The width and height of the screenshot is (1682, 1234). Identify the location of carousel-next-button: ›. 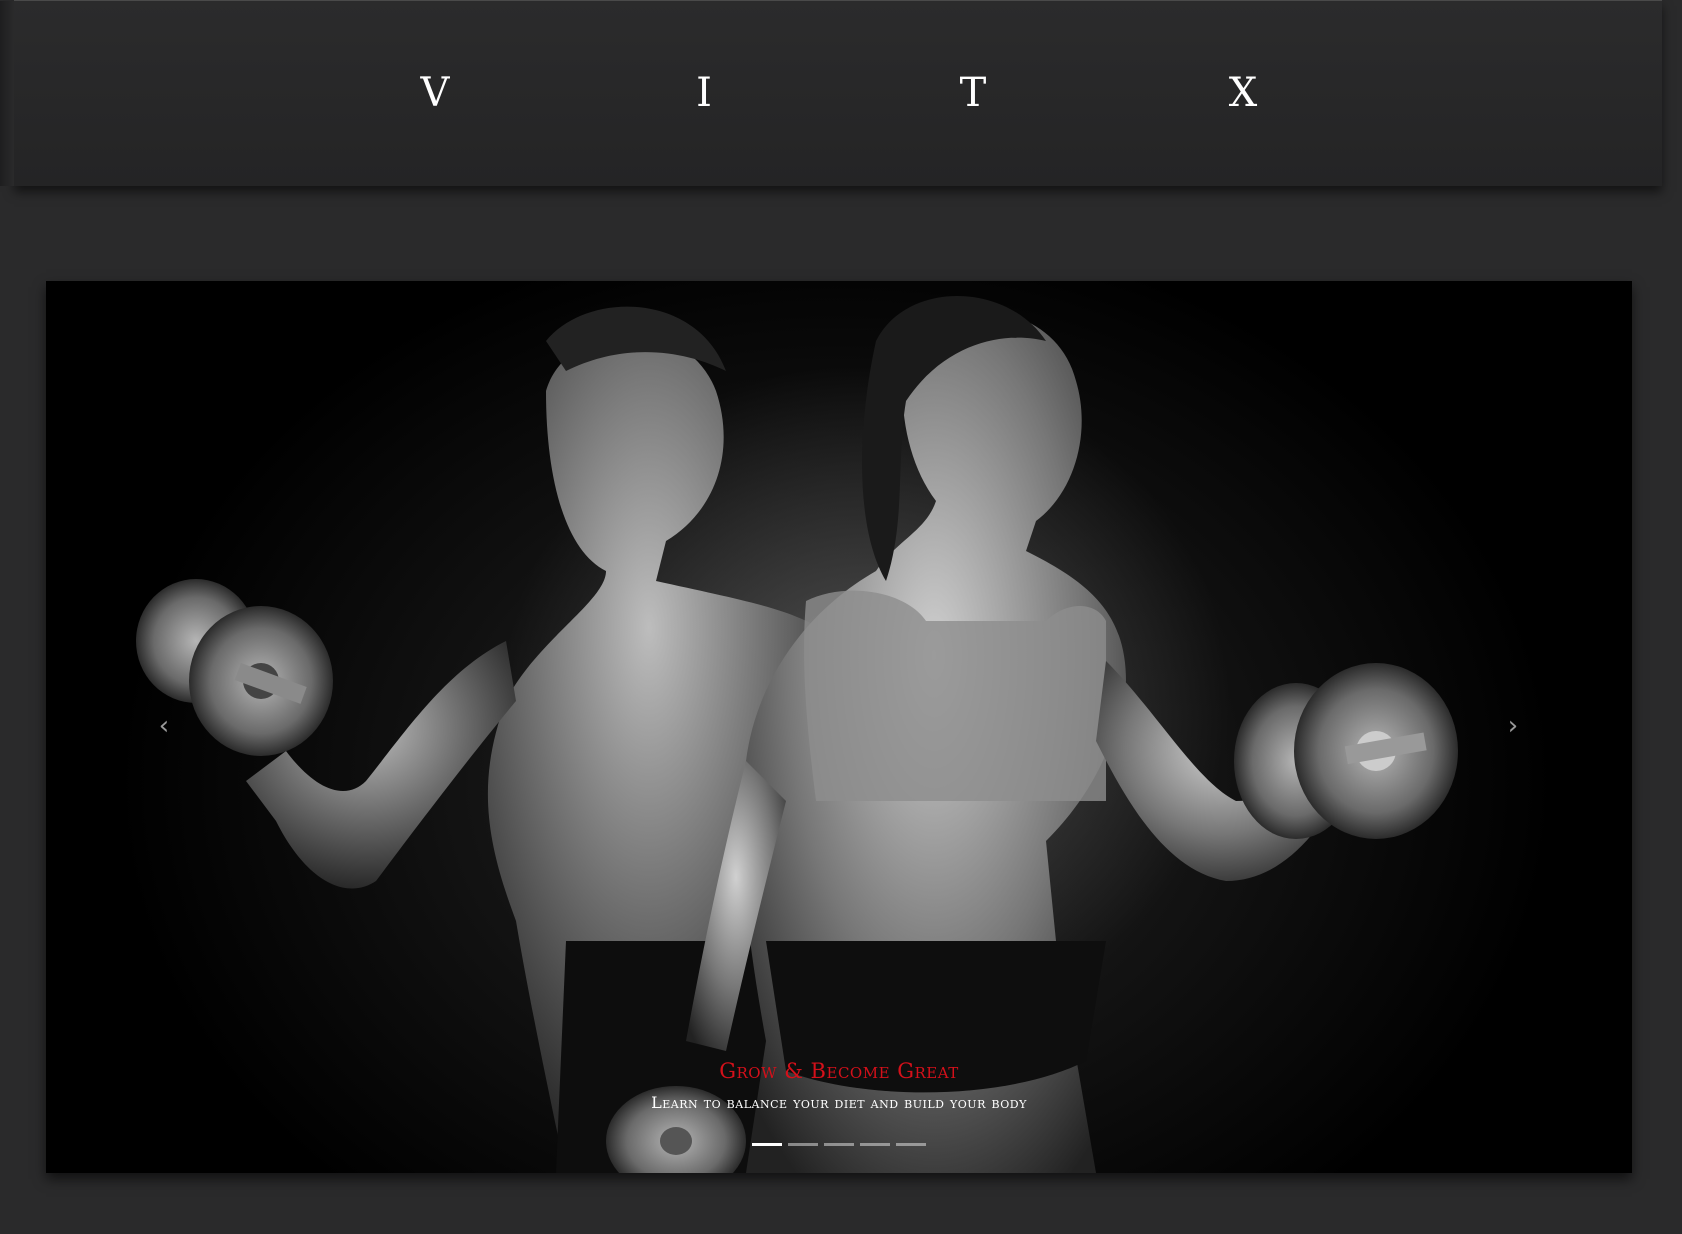
(1513, 726).